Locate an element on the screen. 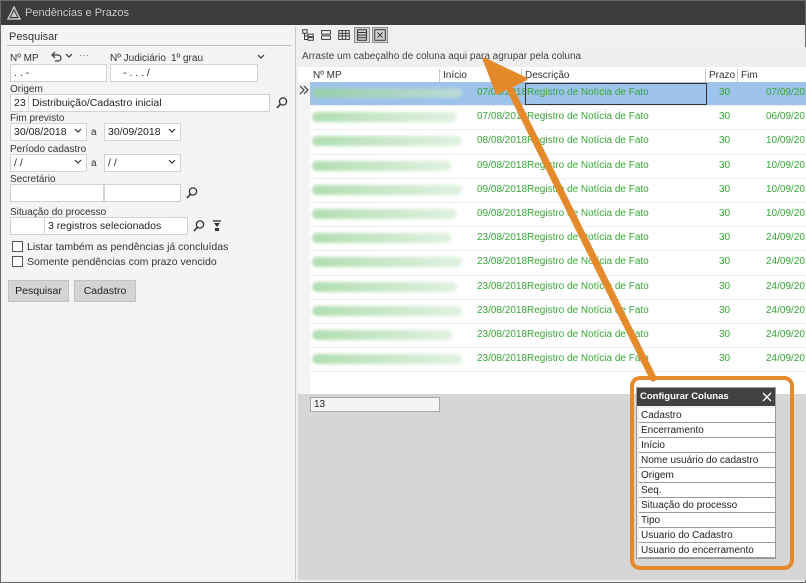  export-icon is located at coordinates (380, 35).